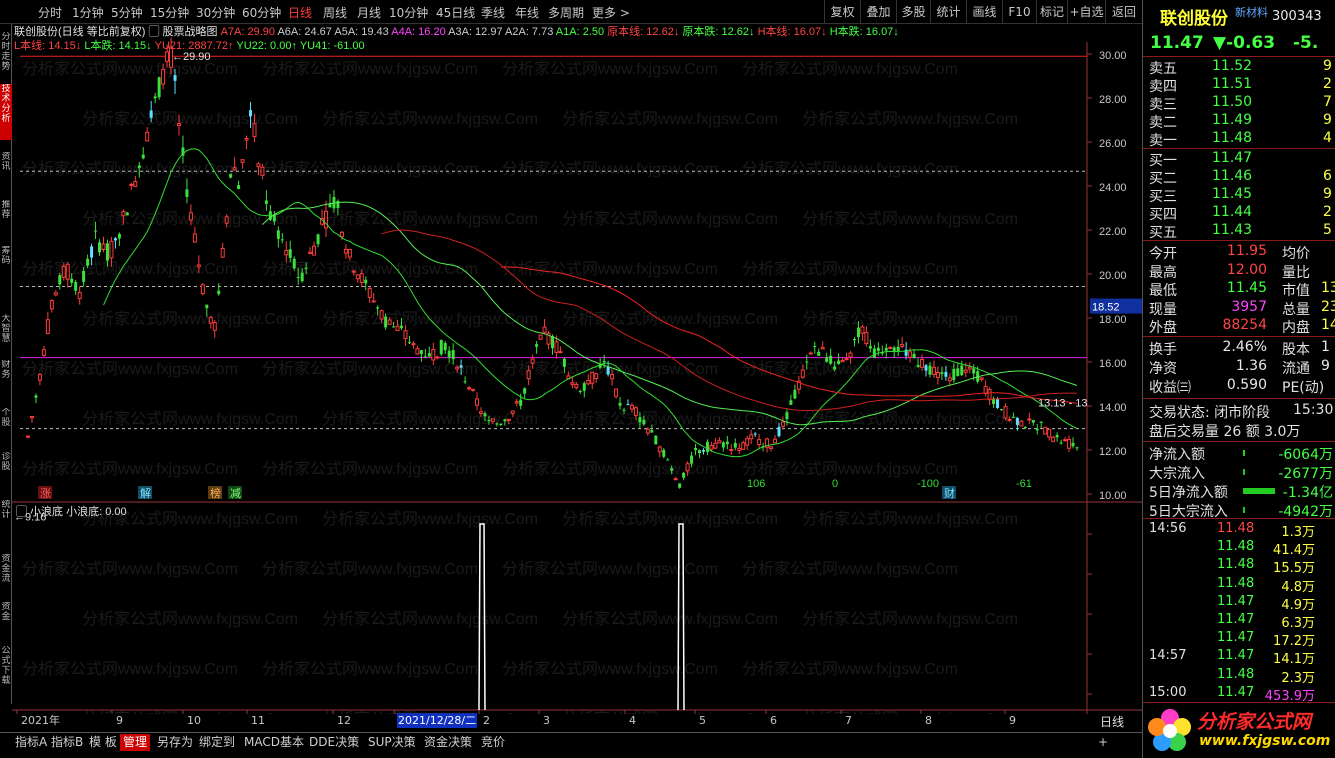 This screenshot has width=1335, height=758. Describe the element at coordinates (31, 742) in the screenshot. I see `bottom-tab-0: 指标A` at that location.